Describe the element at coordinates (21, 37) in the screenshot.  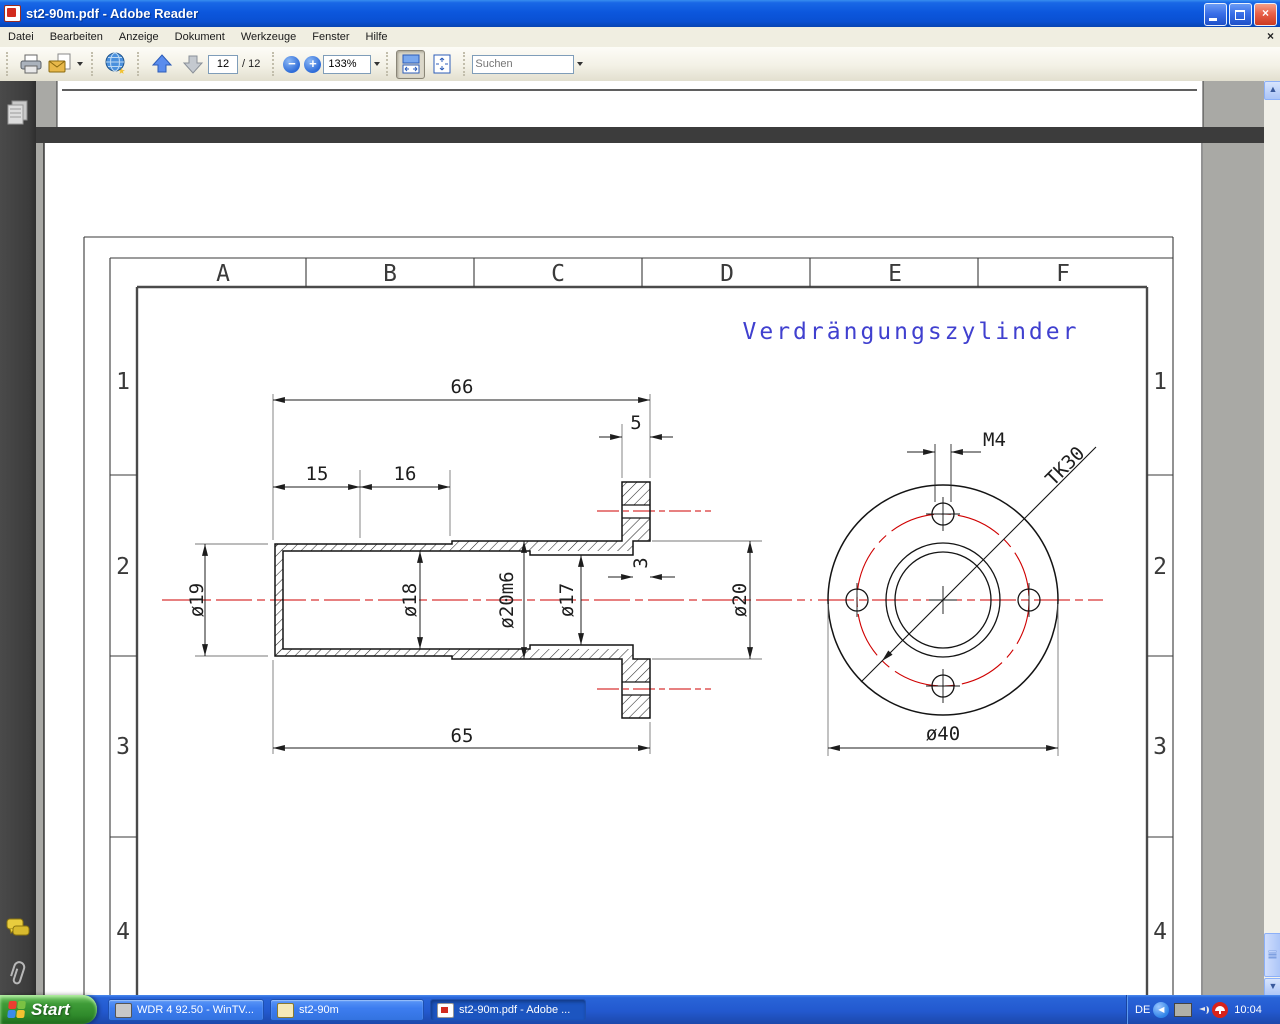
I see `menu-datei: Datei` at that location.